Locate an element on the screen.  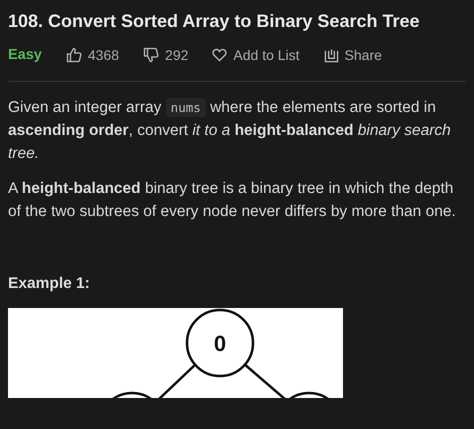
share-icon is located at coordinates (331, 55).